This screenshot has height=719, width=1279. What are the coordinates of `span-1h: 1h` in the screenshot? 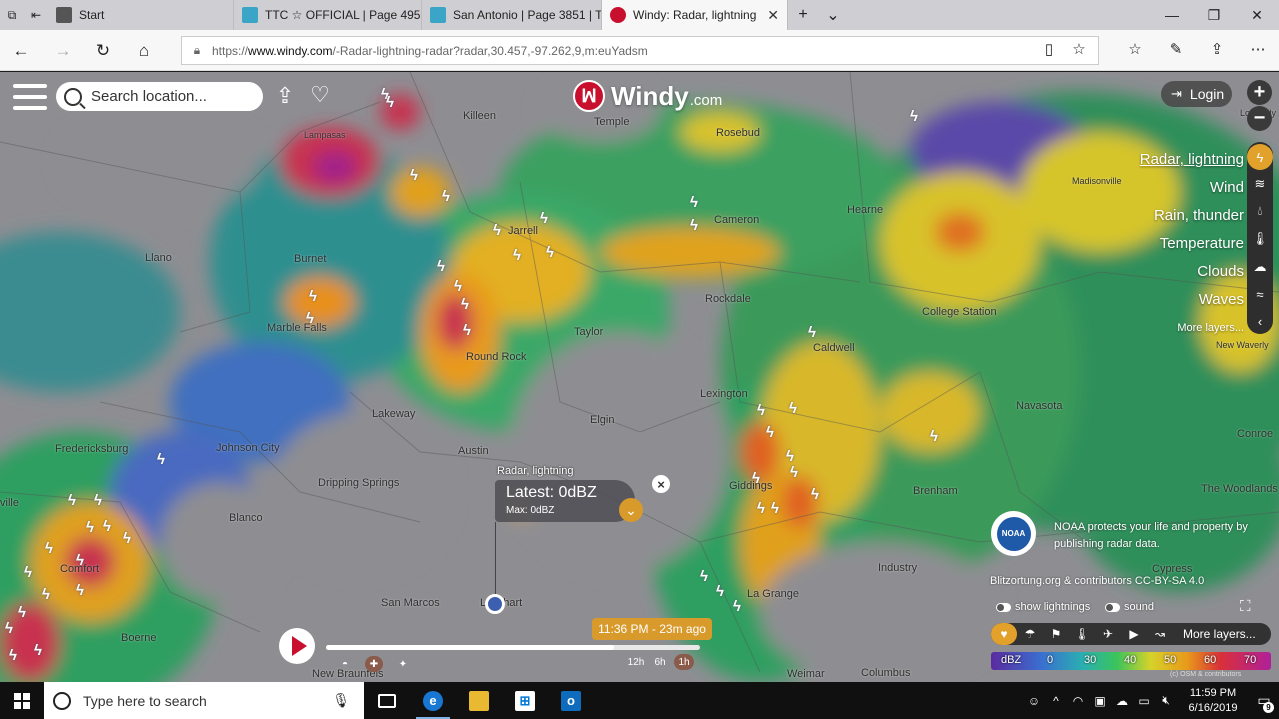 It's located at (684, 662).